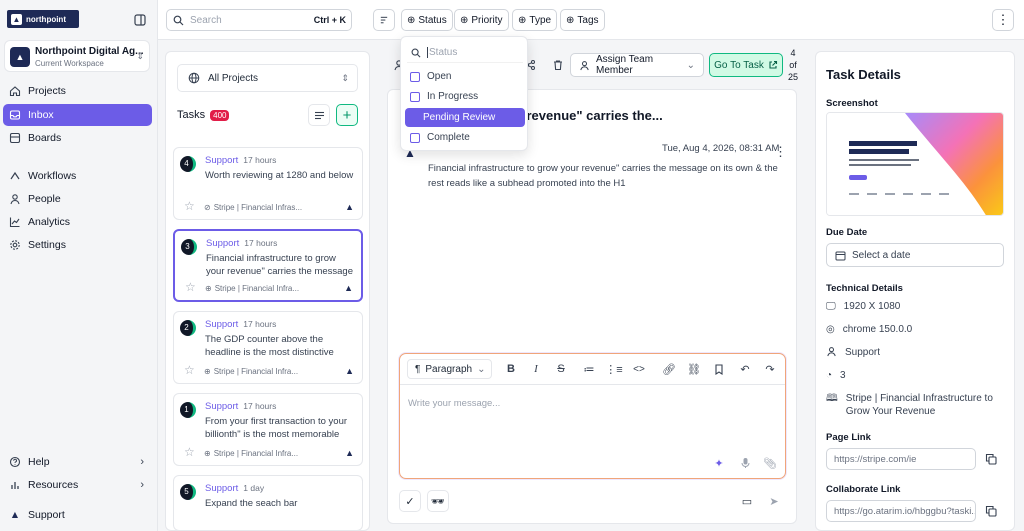  I want to click on go-to-task-button: Go To Task, so click(746, 65).